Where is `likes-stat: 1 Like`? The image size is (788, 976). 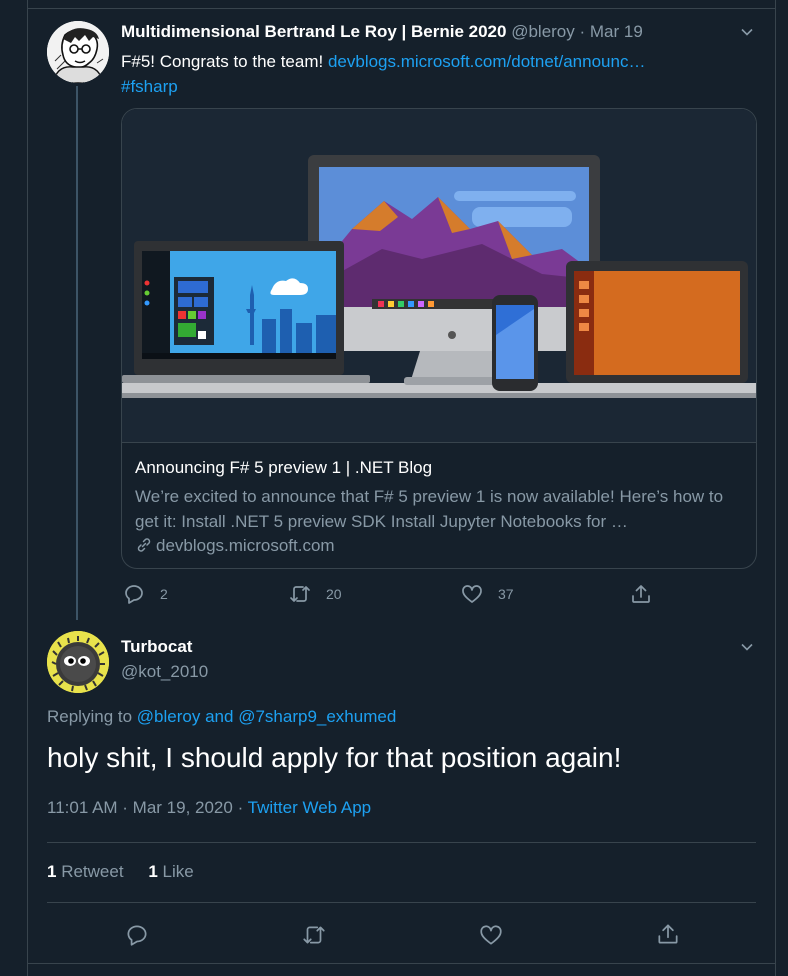 likes-stat: 1 Like is located at coordinates (170, 871).